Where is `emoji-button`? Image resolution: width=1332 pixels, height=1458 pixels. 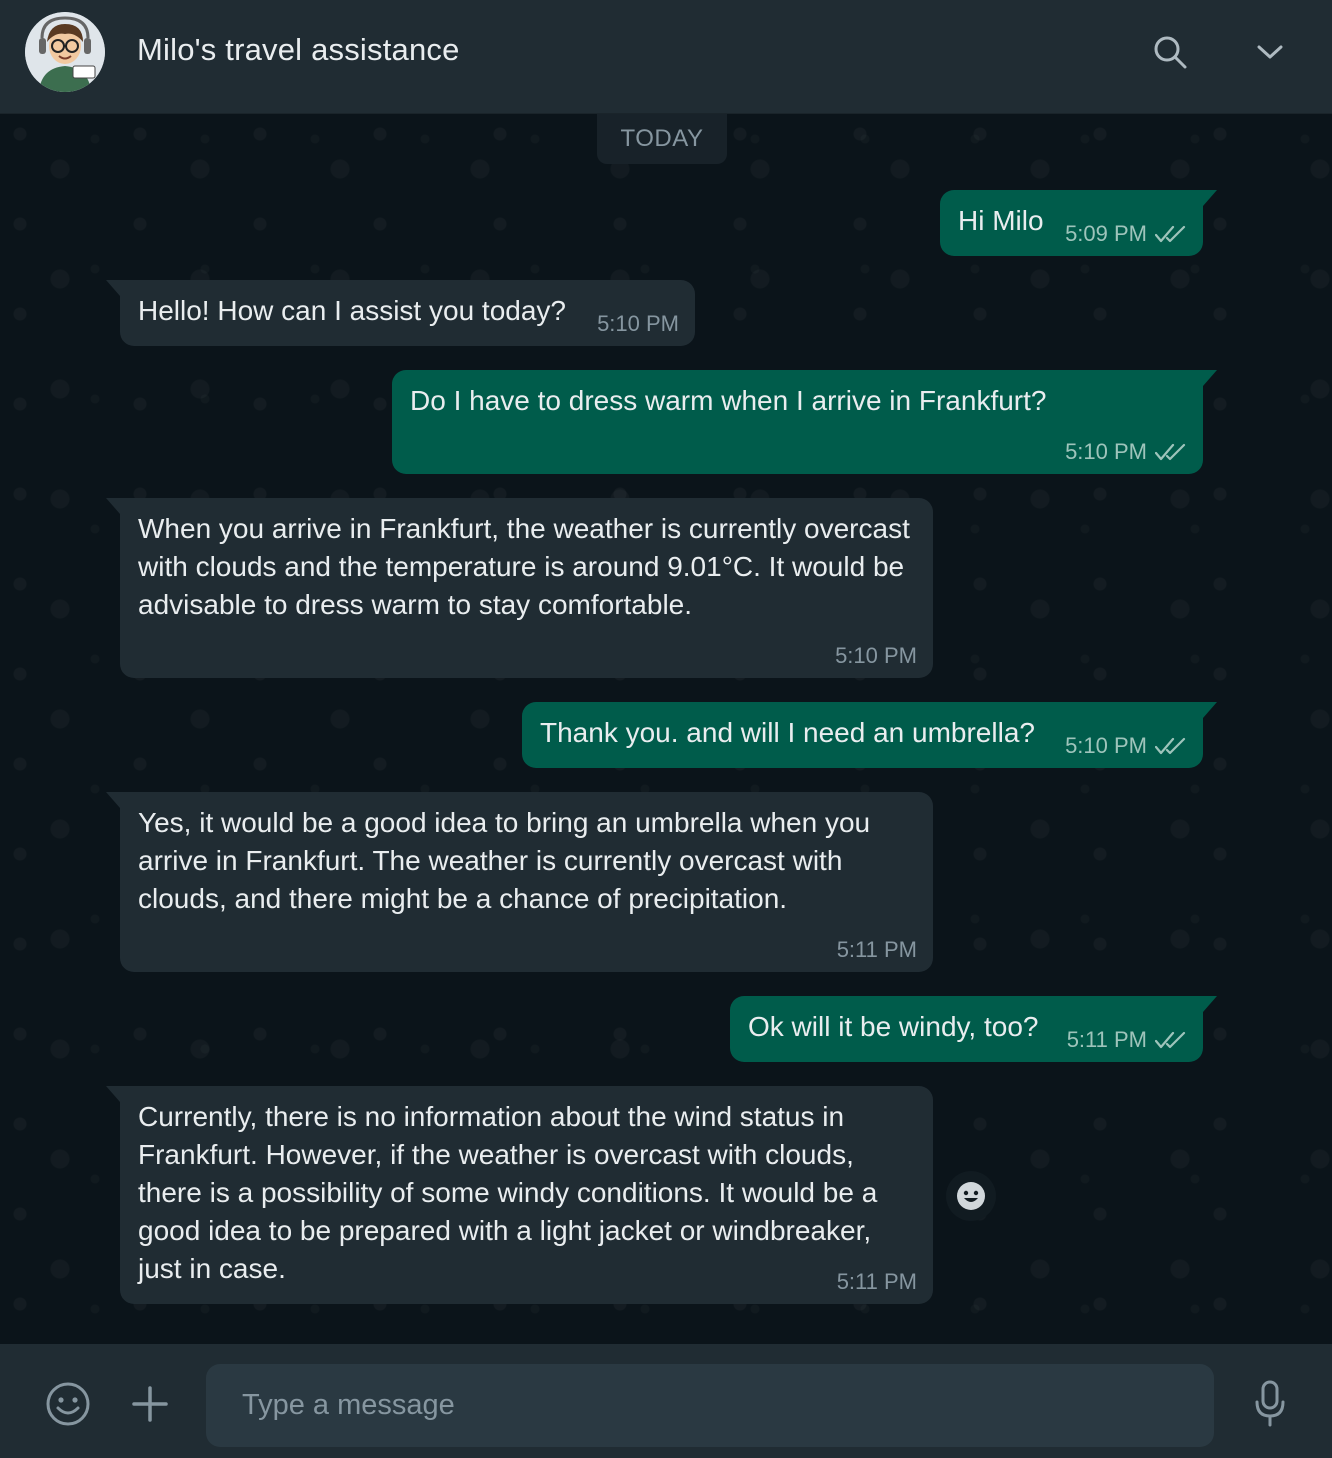
emoji-button is located at coordinates (68, 1404).